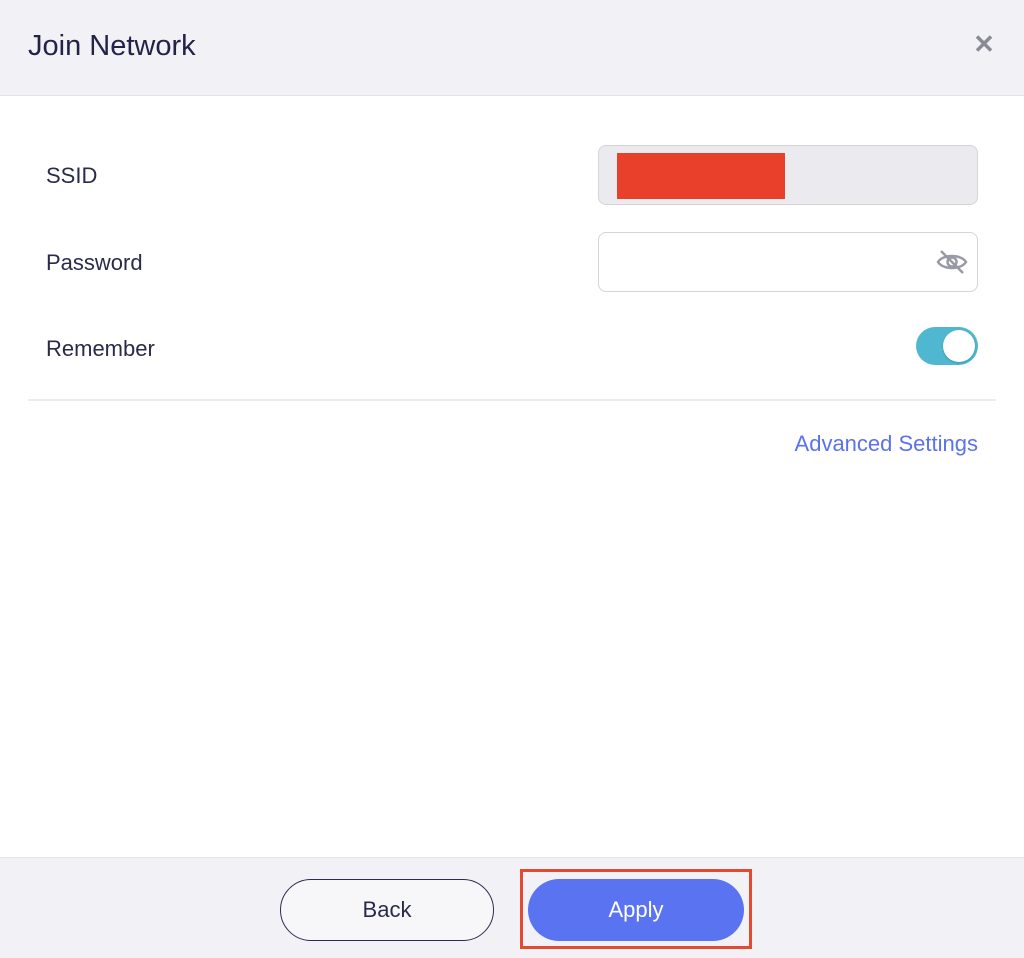  Describe the element at coordinates (984, 44) in the screenshot. I see `close-icon: ✕` at that location.